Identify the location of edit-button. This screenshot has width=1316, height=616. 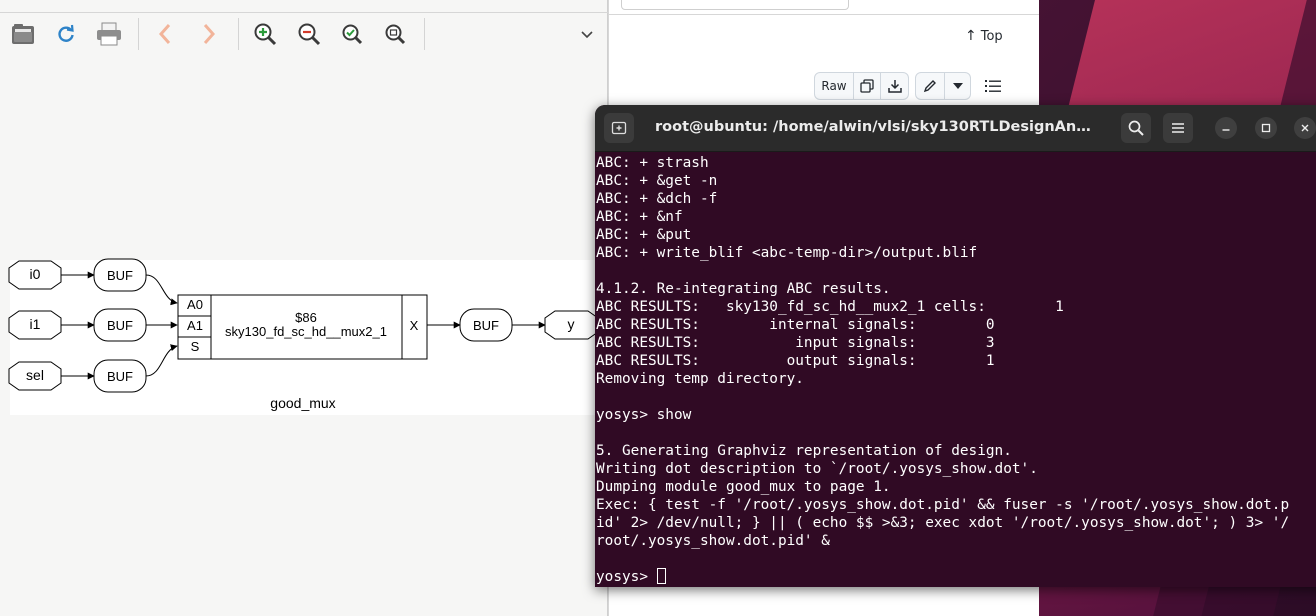
(930, 86).